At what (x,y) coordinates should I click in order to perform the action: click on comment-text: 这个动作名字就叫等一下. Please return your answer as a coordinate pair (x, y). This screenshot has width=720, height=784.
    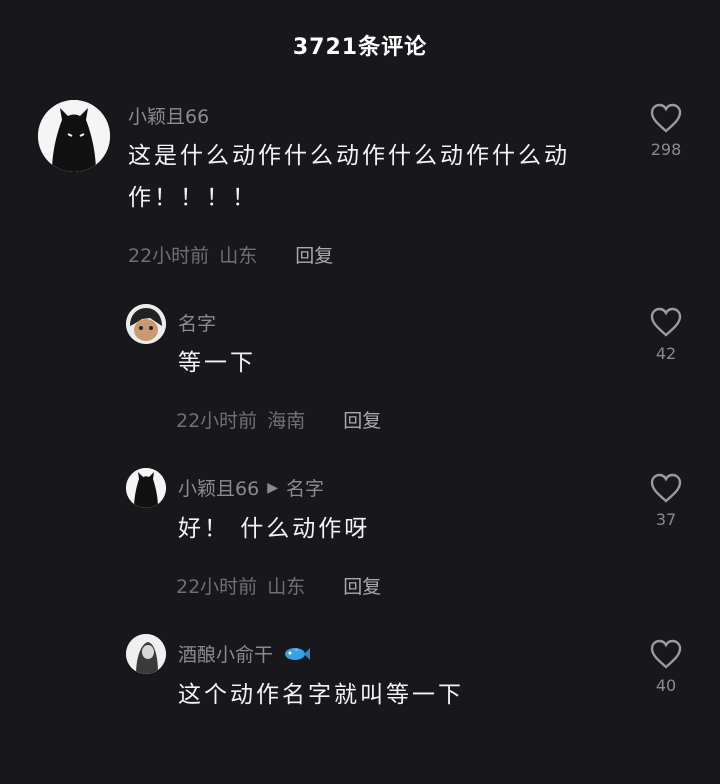
    Looking at the image, I should click on (321, 695).